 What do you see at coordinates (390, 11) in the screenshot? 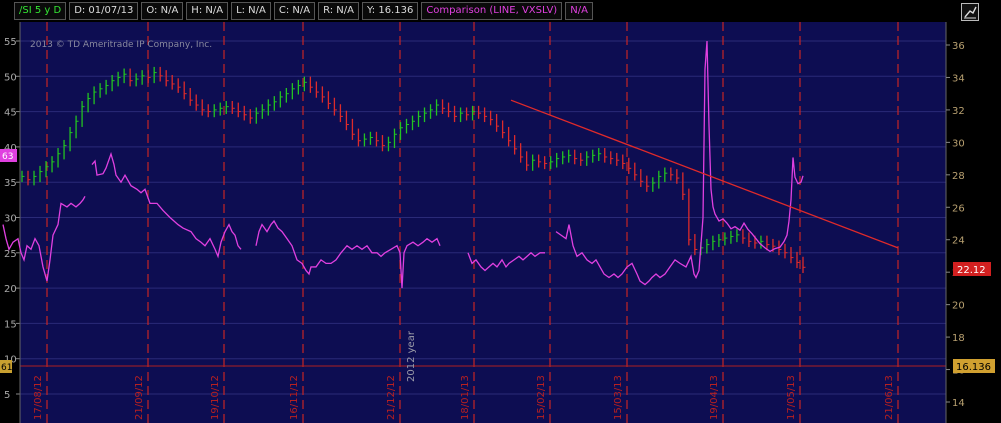
I see `y-readout: Y: 16.136` at bounding box center [390, 11].